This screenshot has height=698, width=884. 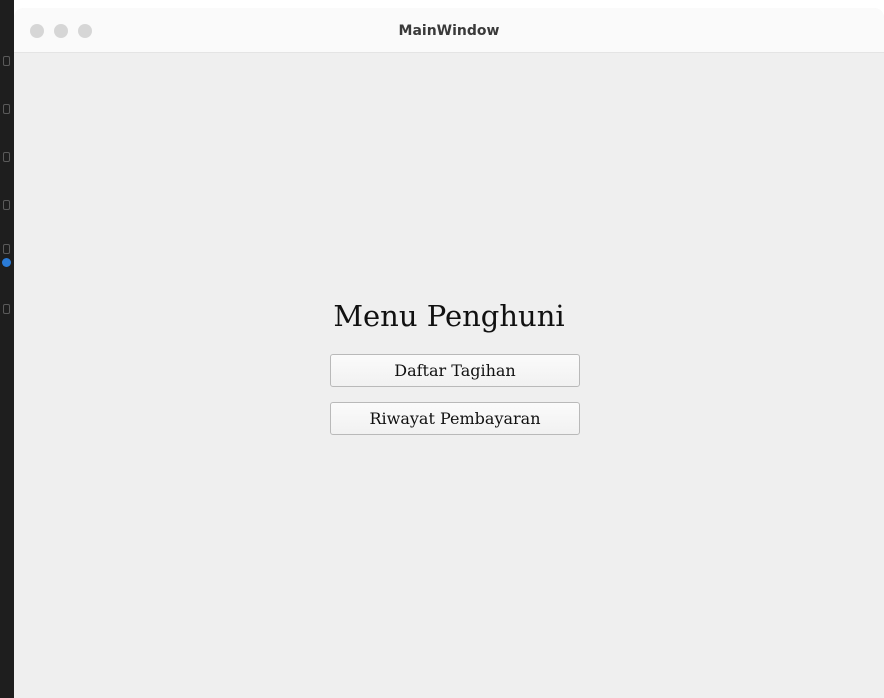 I want to click on menu-heading: Menu Penghuni, so click(x=449, y=316).